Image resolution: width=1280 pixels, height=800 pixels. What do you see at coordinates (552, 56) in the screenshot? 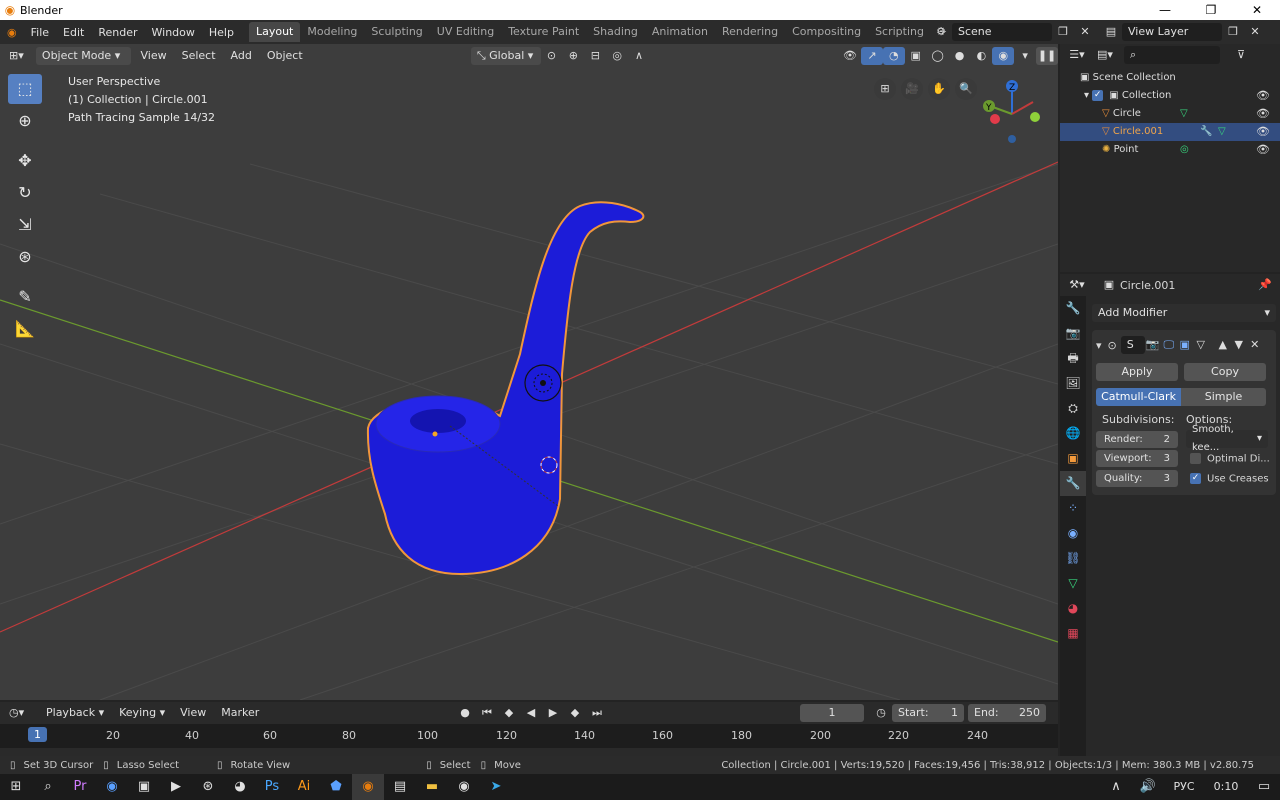
I see `pivot-icon: ⊙` at bounding box center [552, 56].